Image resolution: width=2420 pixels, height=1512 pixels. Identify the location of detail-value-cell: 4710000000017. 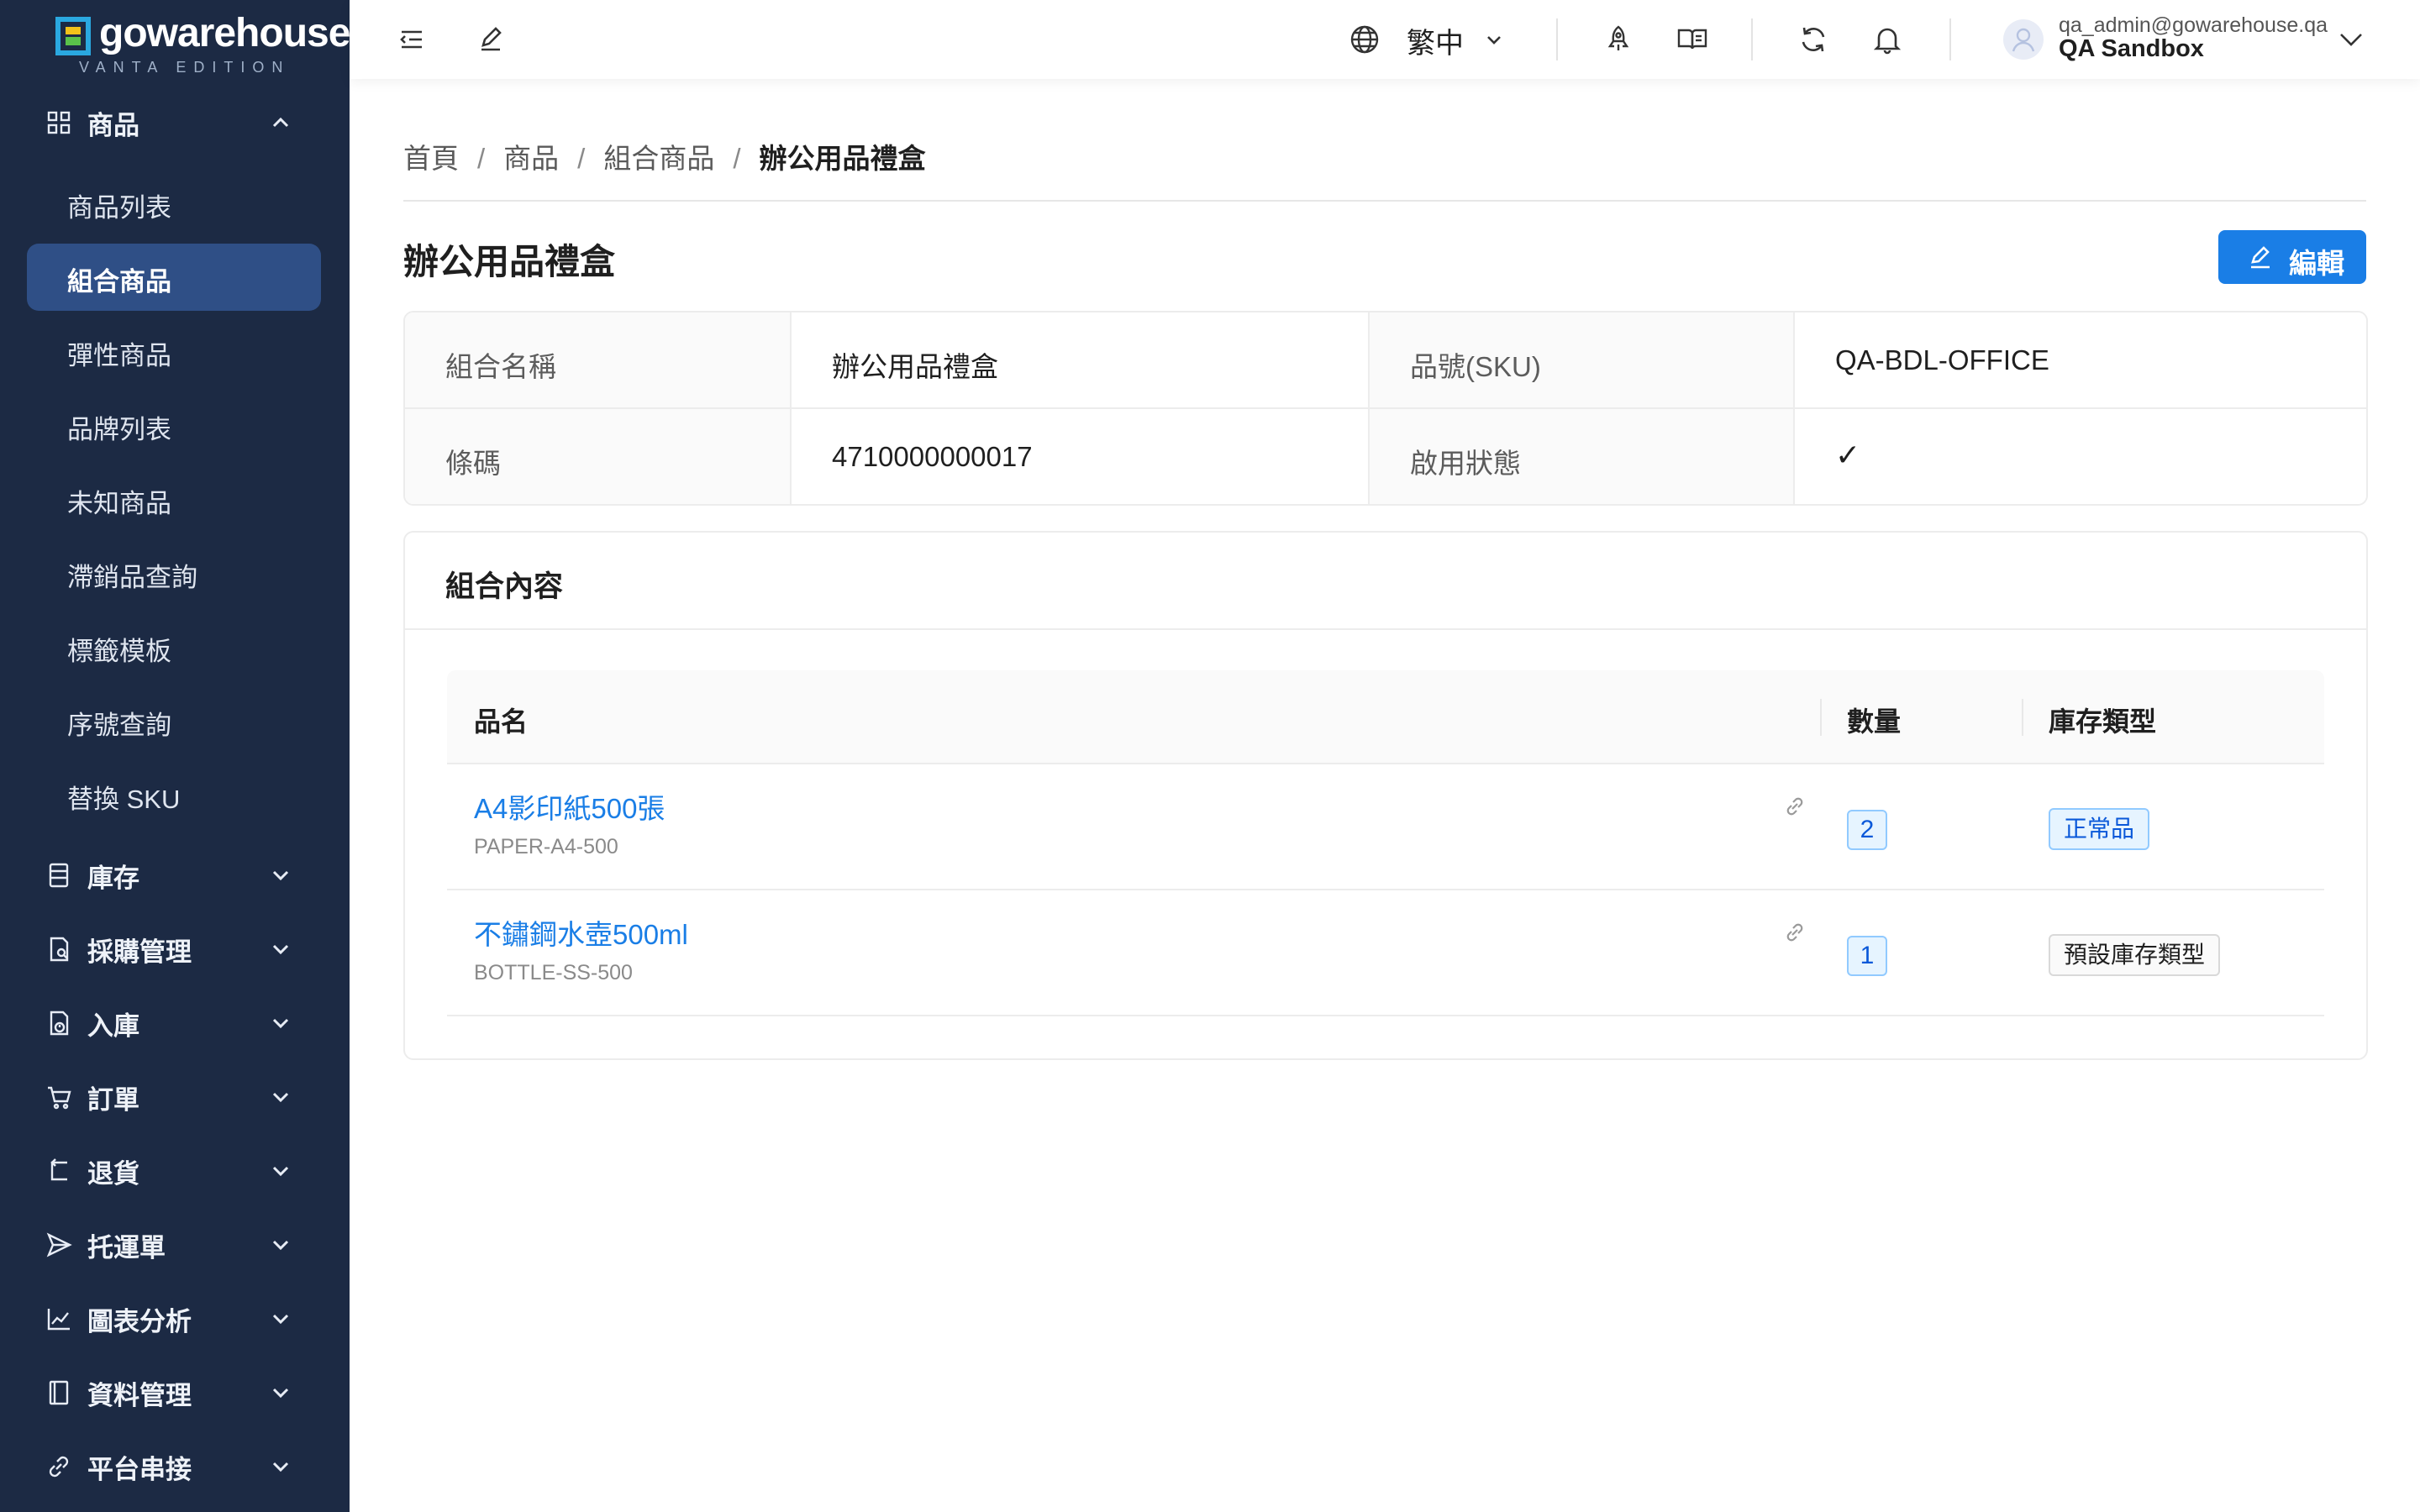
(1080, 456).